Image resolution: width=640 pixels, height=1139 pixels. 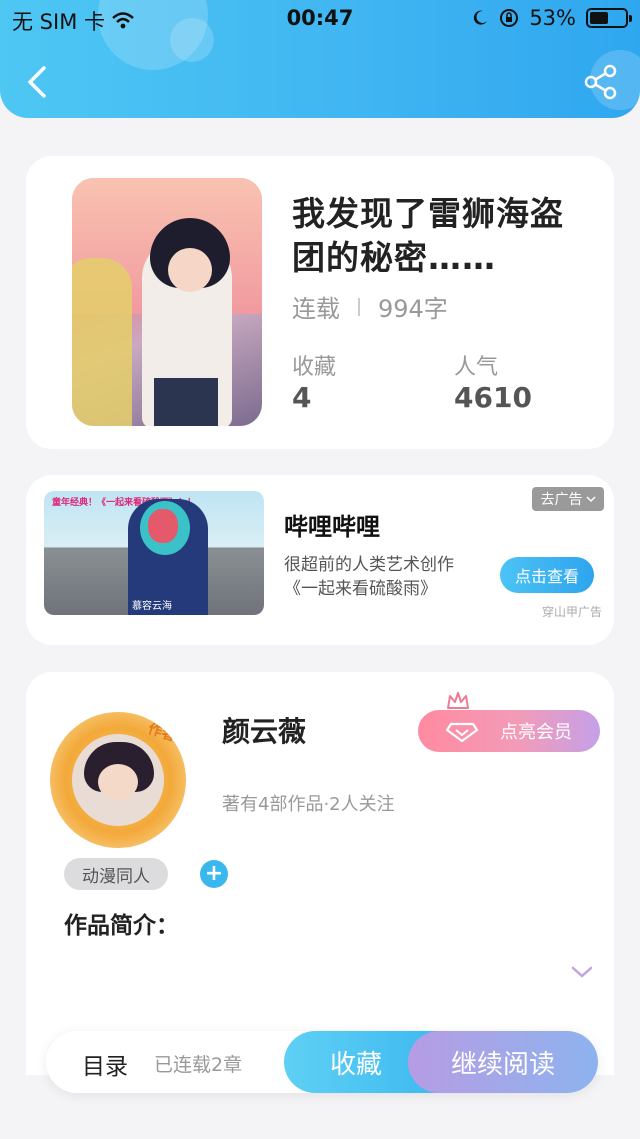 I want to click on remove-ad-button: 去广告, so click(x=568, y=499).